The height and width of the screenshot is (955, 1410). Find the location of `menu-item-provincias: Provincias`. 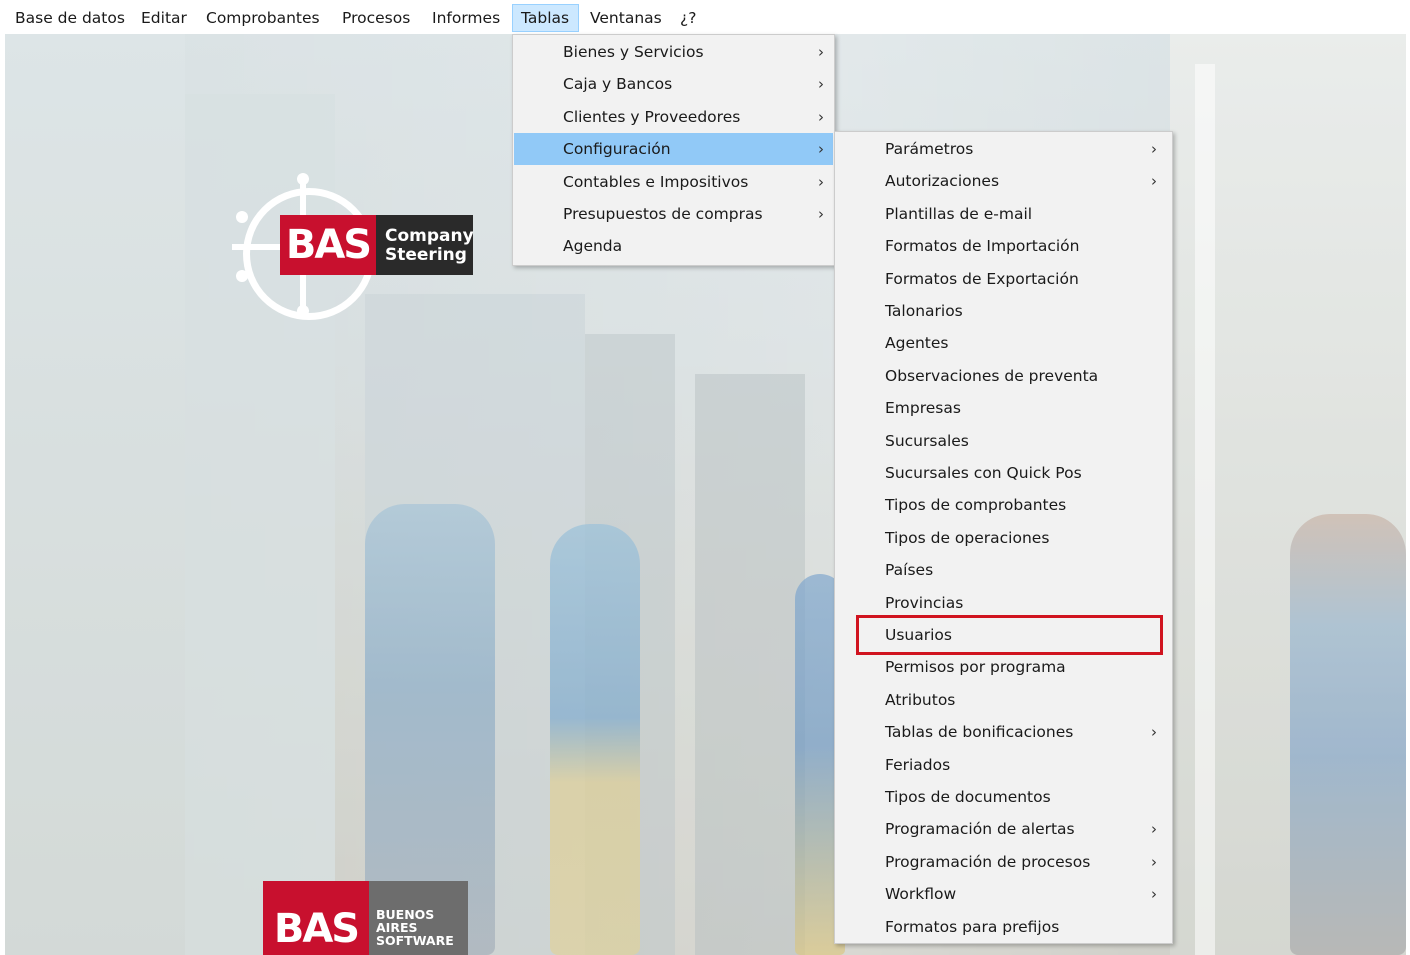

menu-item-provincias: Provincias is located at coordinates (1003, 603).